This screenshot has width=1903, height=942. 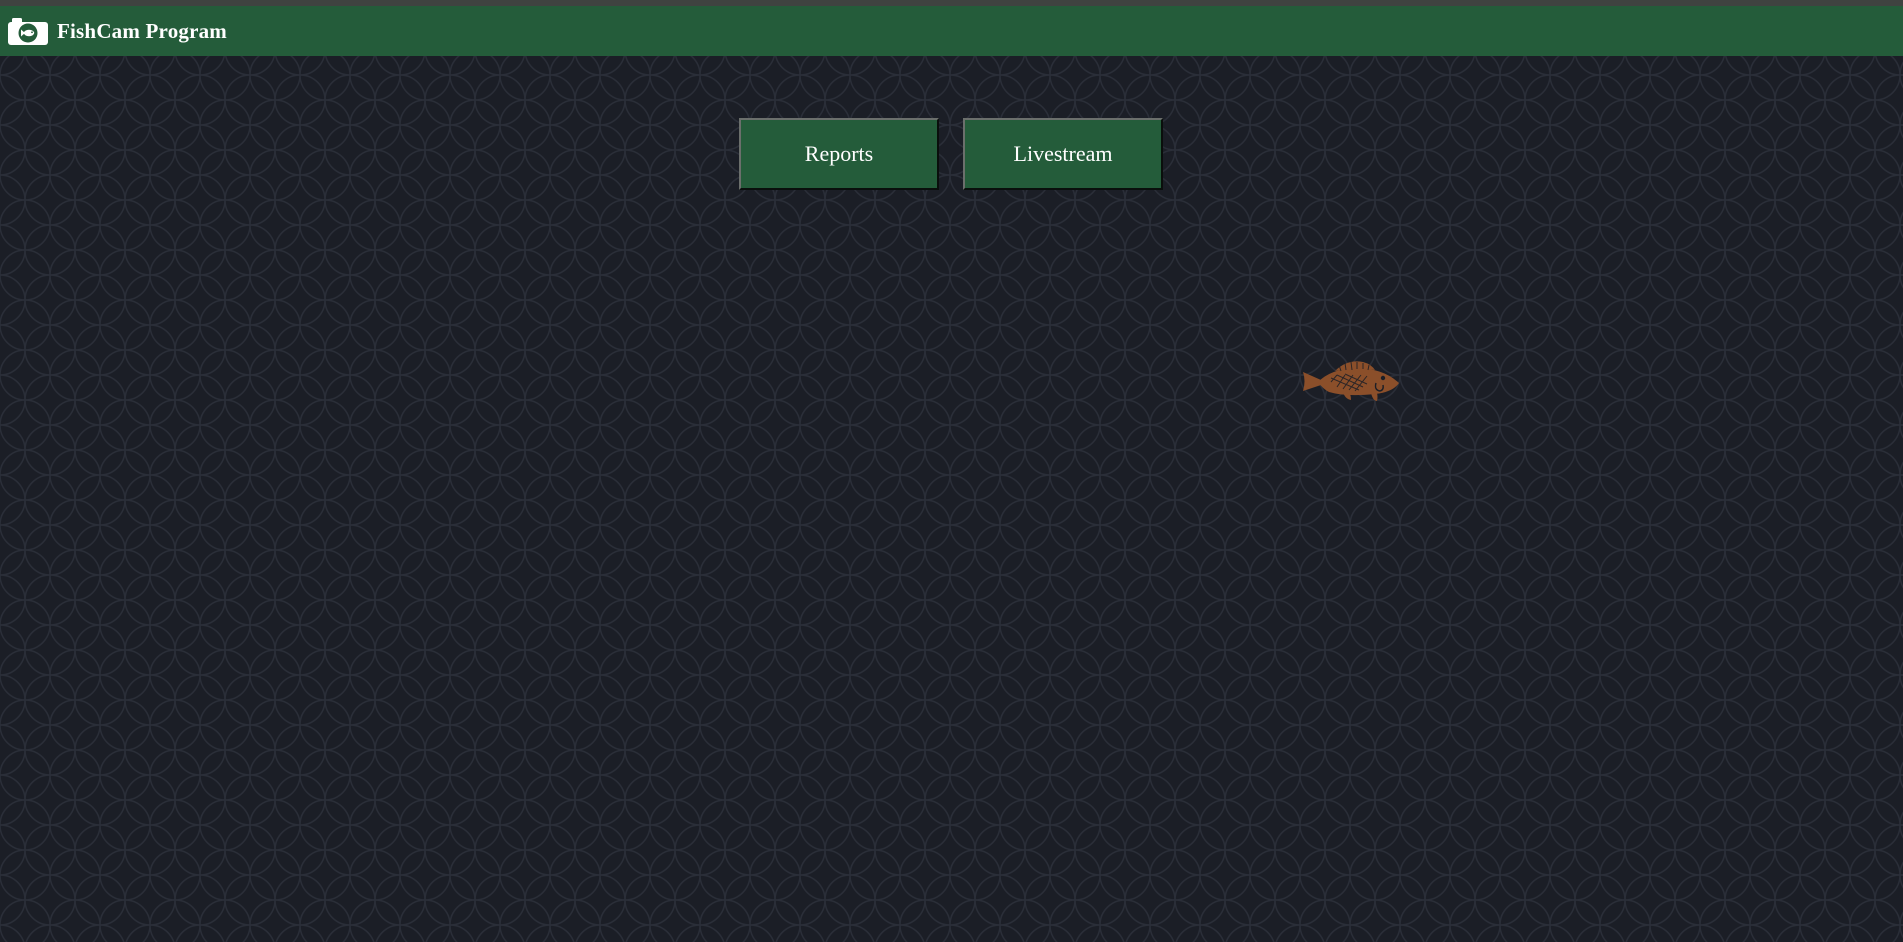 What do you see at coordinates (28, 31) in the screenshot?
I see `camera-fish-icon` at bounding box center [28, 31].